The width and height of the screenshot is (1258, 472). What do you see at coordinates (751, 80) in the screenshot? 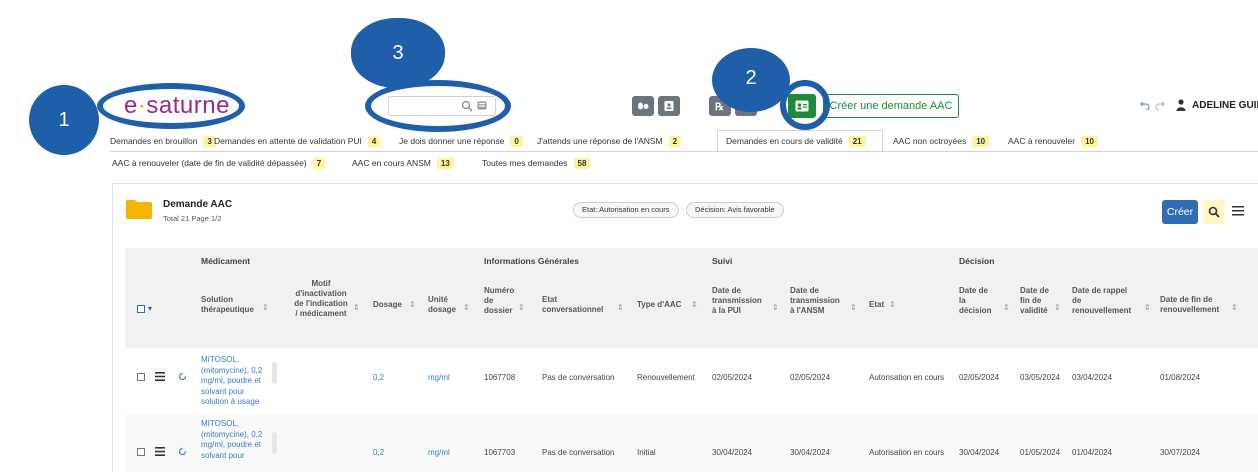
I see `annotation-bubble-2: 2` at bounding box center [751, 80].